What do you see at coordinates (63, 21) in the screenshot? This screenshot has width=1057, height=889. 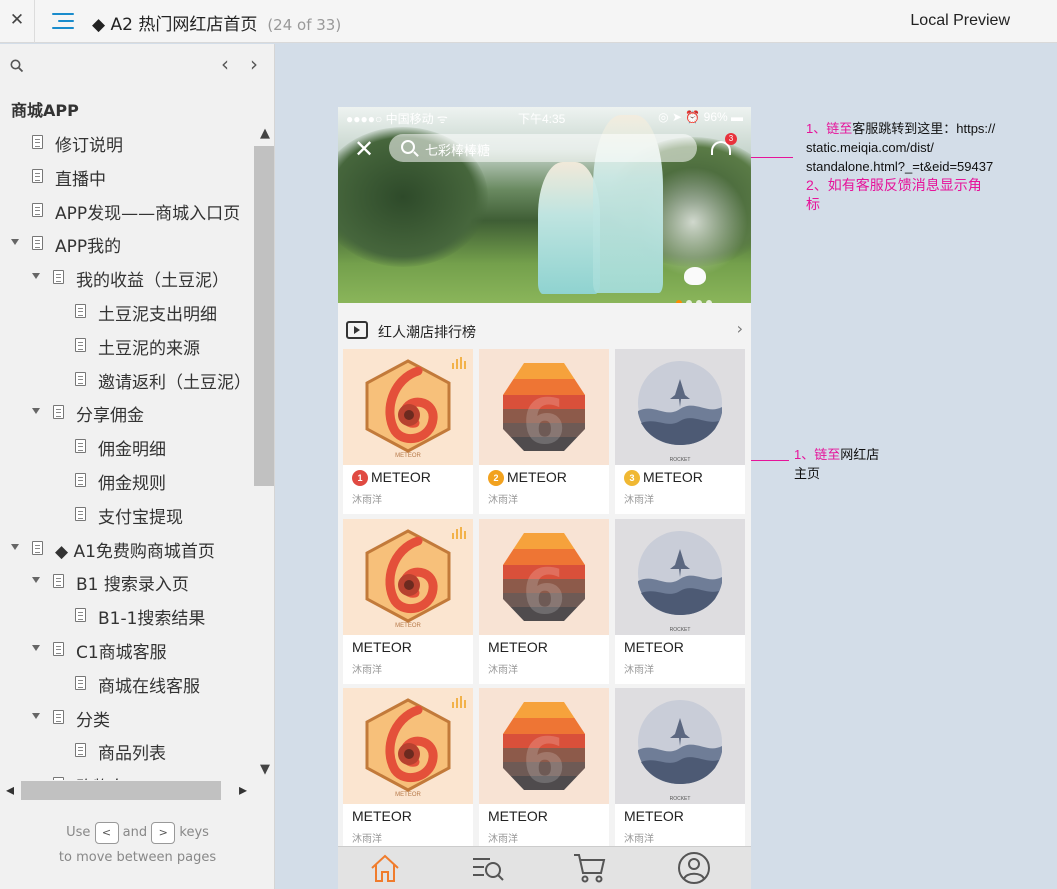 I see `menu-icon` at bounding box center [63, 21].